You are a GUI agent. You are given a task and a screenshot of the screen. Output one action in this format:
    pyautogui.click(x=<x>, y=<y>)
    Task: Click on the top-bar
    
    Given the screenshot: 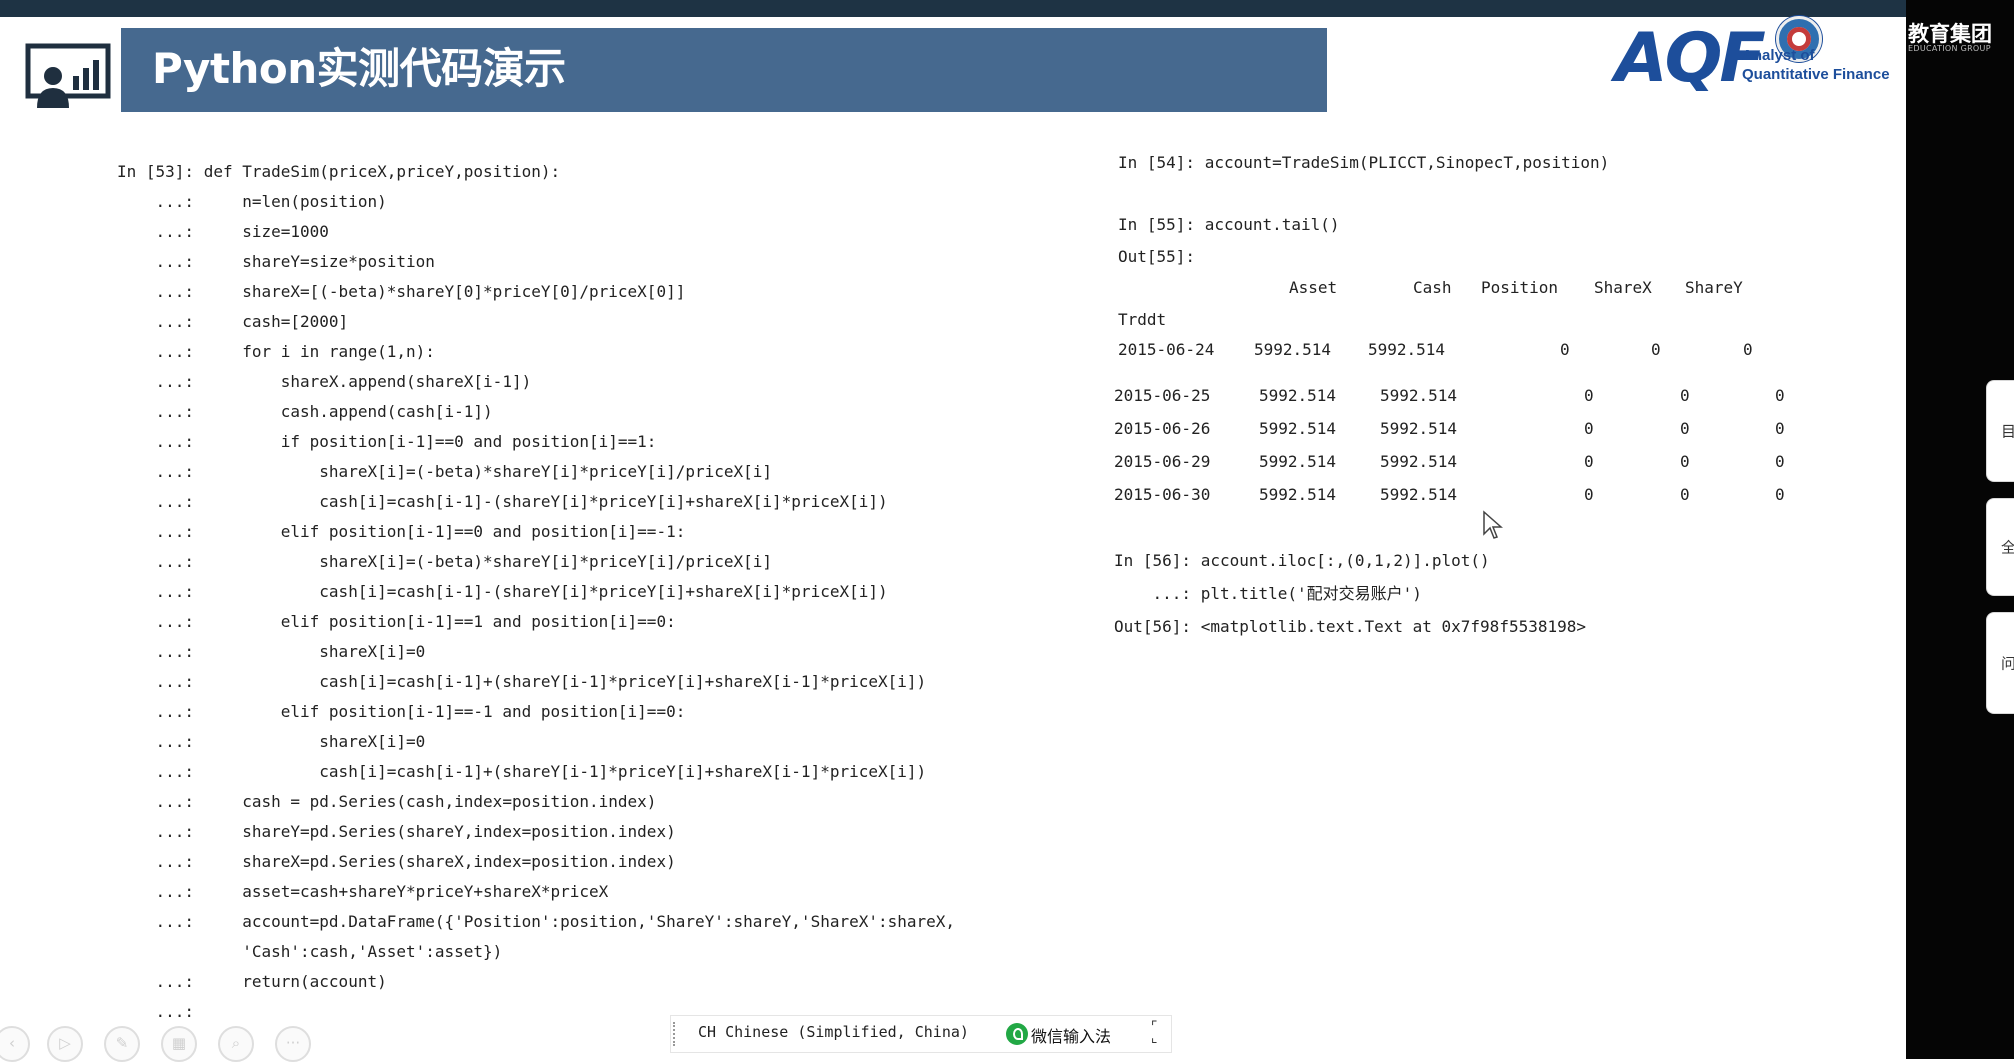 What is the action you would take?
    pyautogui.click(x=953, y=8)
    